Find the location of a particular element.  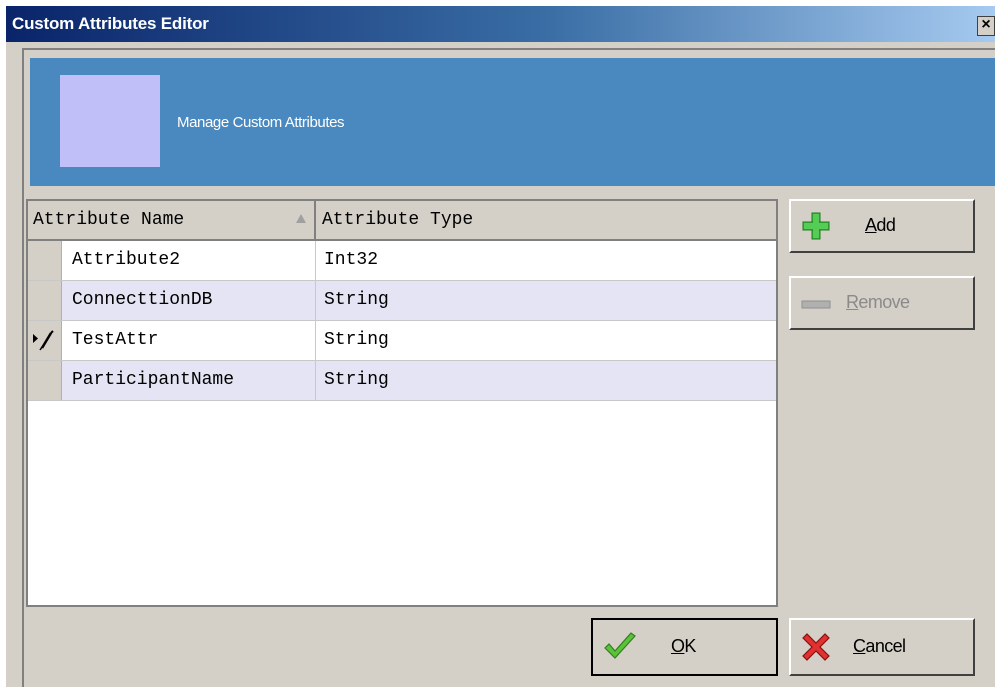

ok-button-label: OK is located at coordinates (683, 646).